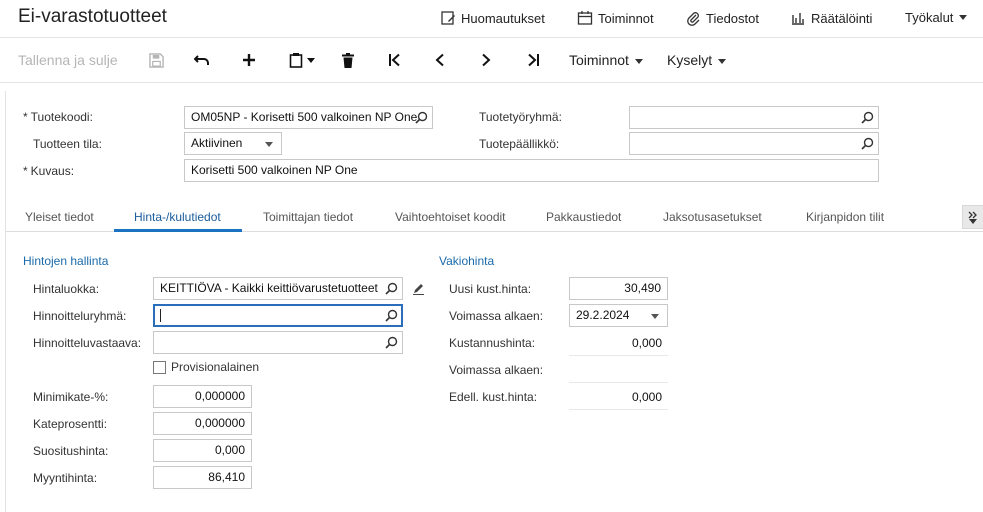 The image size is (983, 512). Describe the element at coordinates (440, 60) in the screenshot. I see `previous-record-icon` at that location.